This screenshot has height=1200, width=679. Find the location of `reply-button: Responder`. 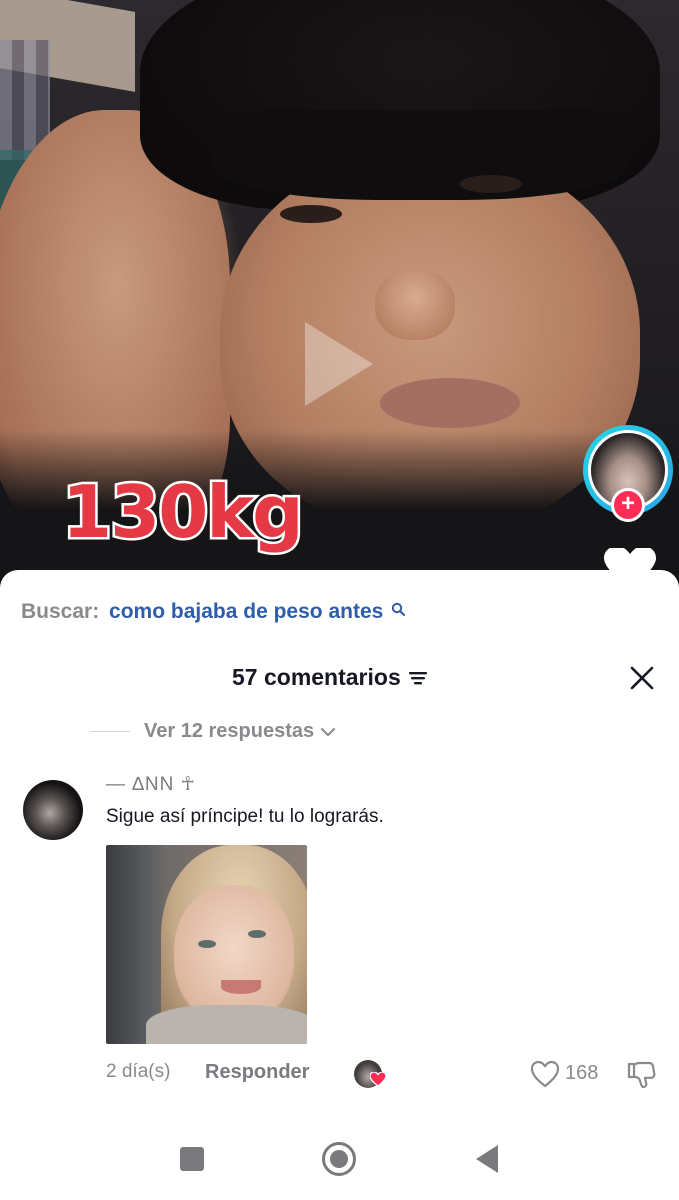

reply-button: Responder is located at coordinates (257, 1072).